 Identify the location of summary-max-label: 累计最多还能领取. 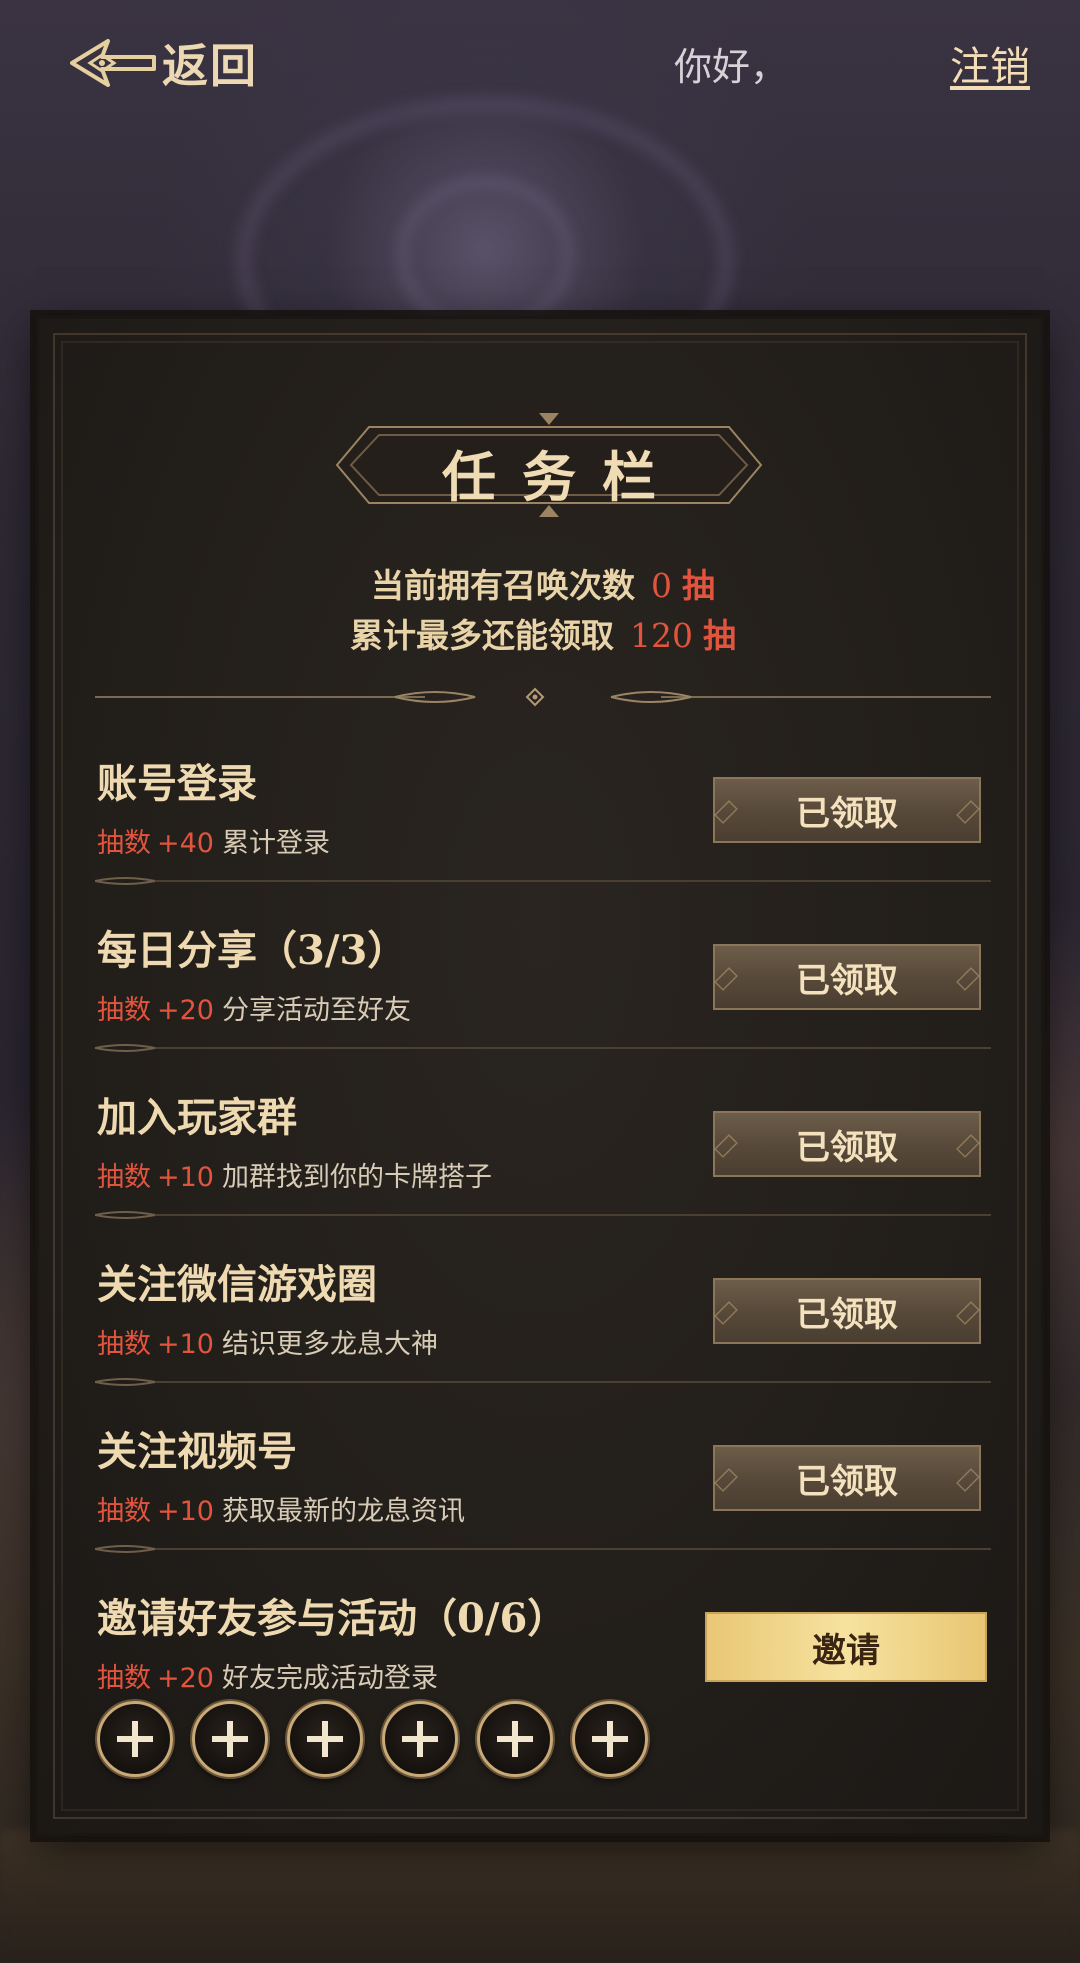
(482, 635).